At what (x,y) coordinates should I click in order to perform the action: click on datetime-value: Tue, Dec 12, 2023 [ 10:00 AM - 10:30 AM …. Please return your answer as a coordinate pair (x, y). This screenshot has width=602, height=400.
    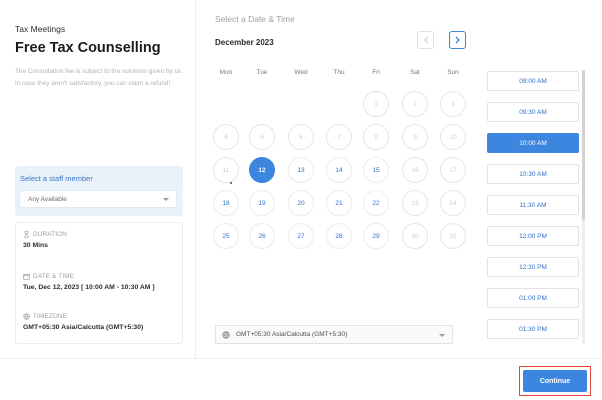
    Looking at the image, I should click on (89, 287).